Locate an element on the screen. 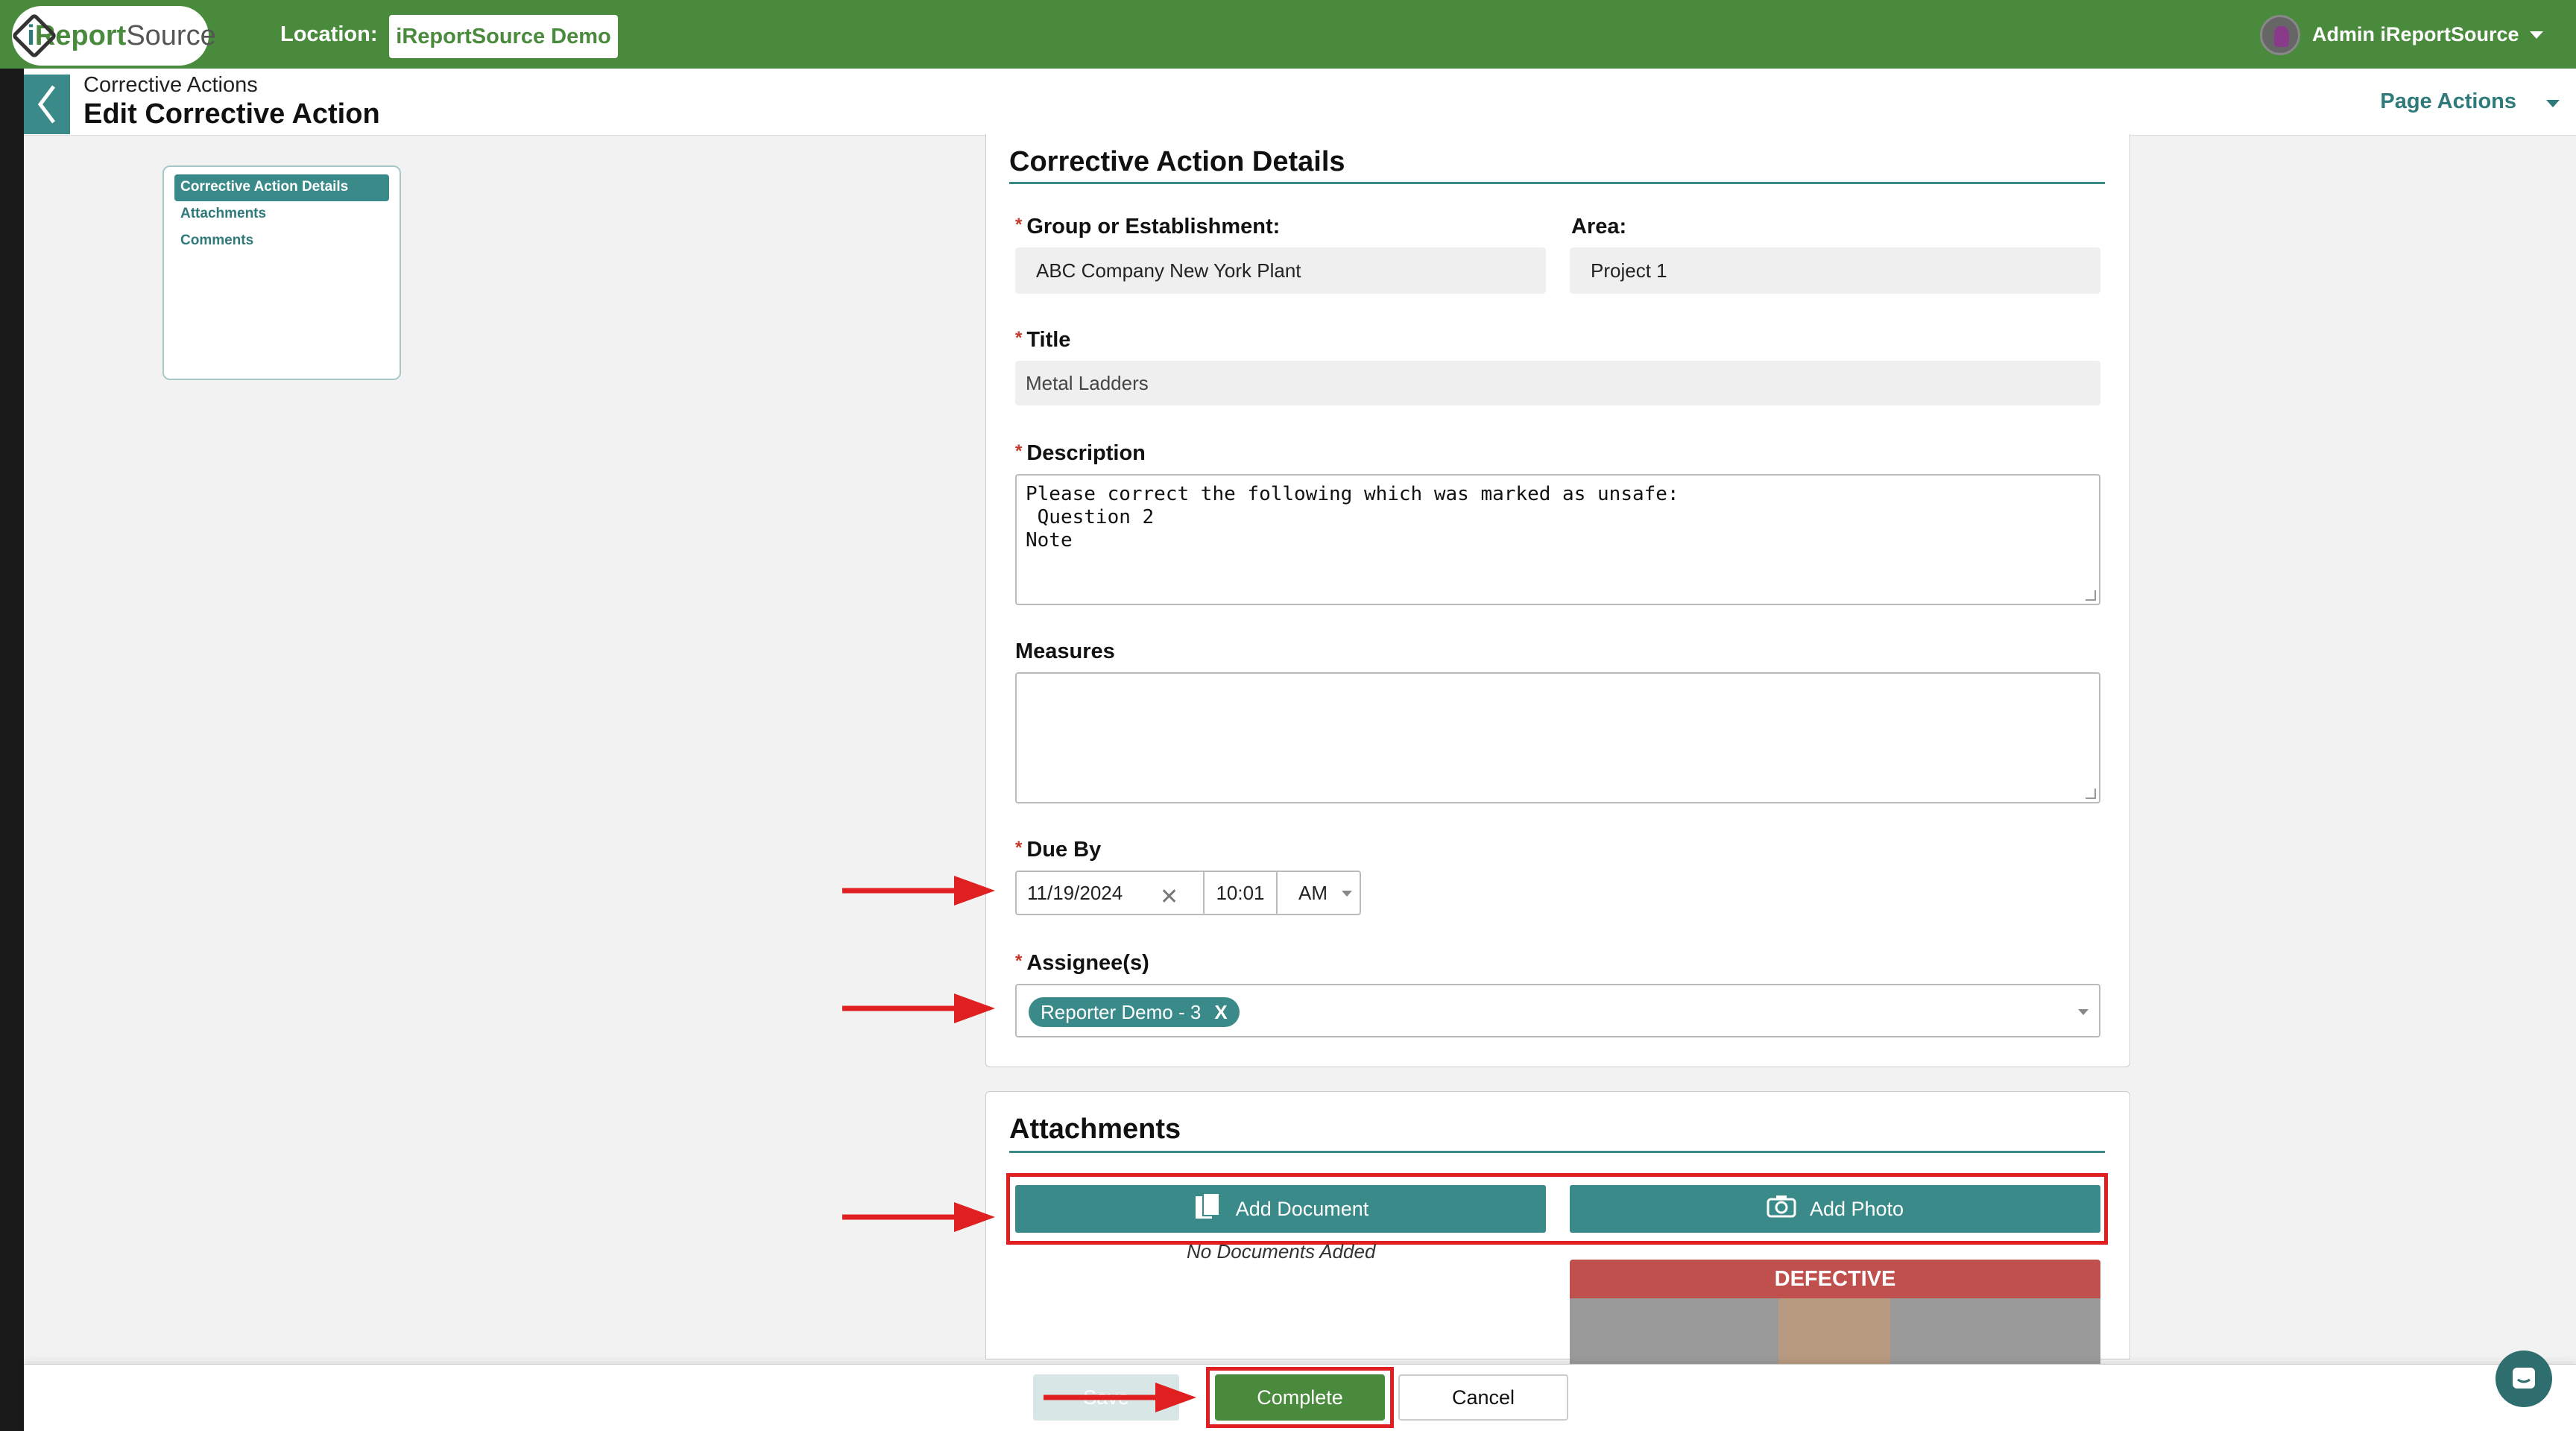 This screenshot has height=1431, width=2576. attachment-photo is located at coordinates (1835, 1332).